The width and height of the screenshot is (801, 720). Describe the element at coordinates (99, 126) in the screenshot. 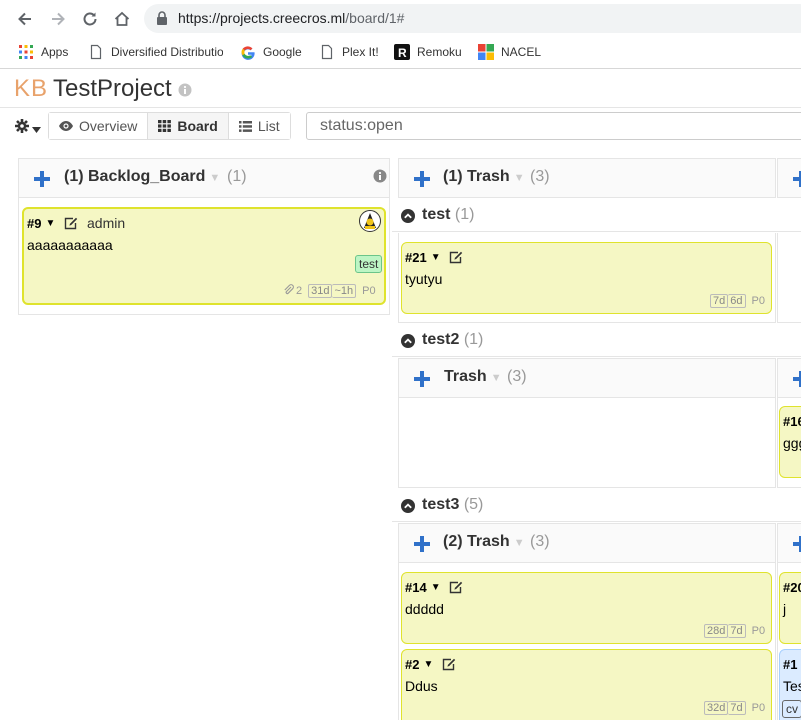

I see `overview-view-button: Overview` at that location.